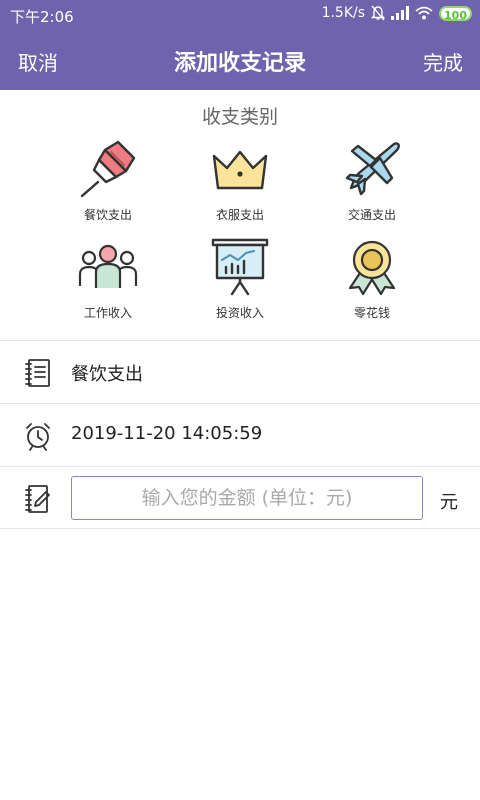 The image size is (480, 800). Describe the element at coordinates (167, 433) in the screenshot. I see `datetime-value: 2019-11-20 14:05:59` at that location.